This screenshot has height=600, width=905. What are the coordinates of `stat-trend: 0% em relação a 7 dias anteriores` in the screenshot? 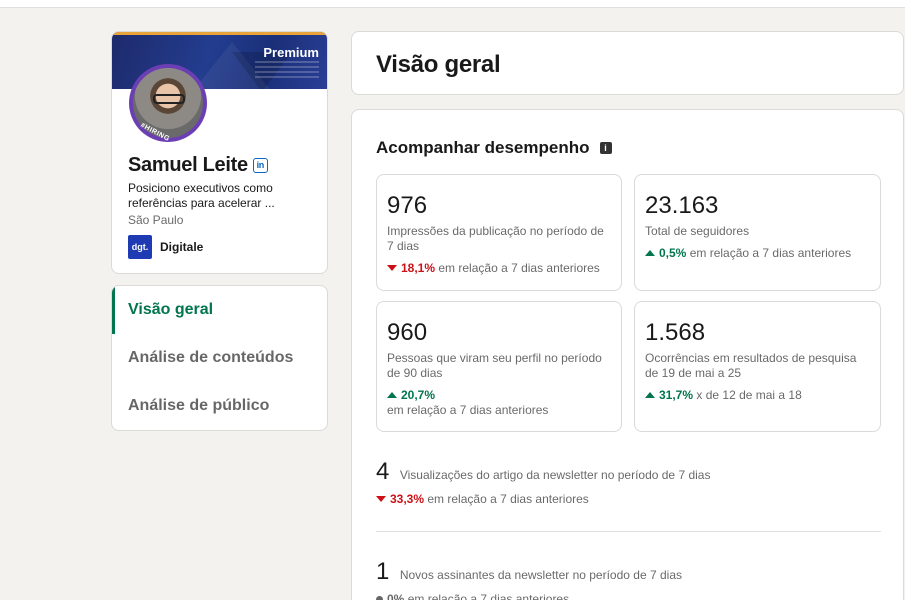 It's located at (529, 596).